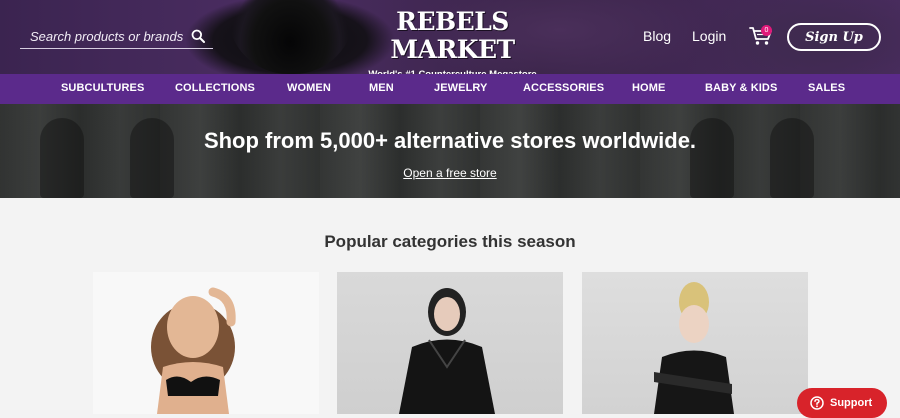 The height and width of the screenshot is (418, 900). Describe the element at coordinates (450, 173) in the screenshot. I see `open-store-link: Open a free store` at that location.